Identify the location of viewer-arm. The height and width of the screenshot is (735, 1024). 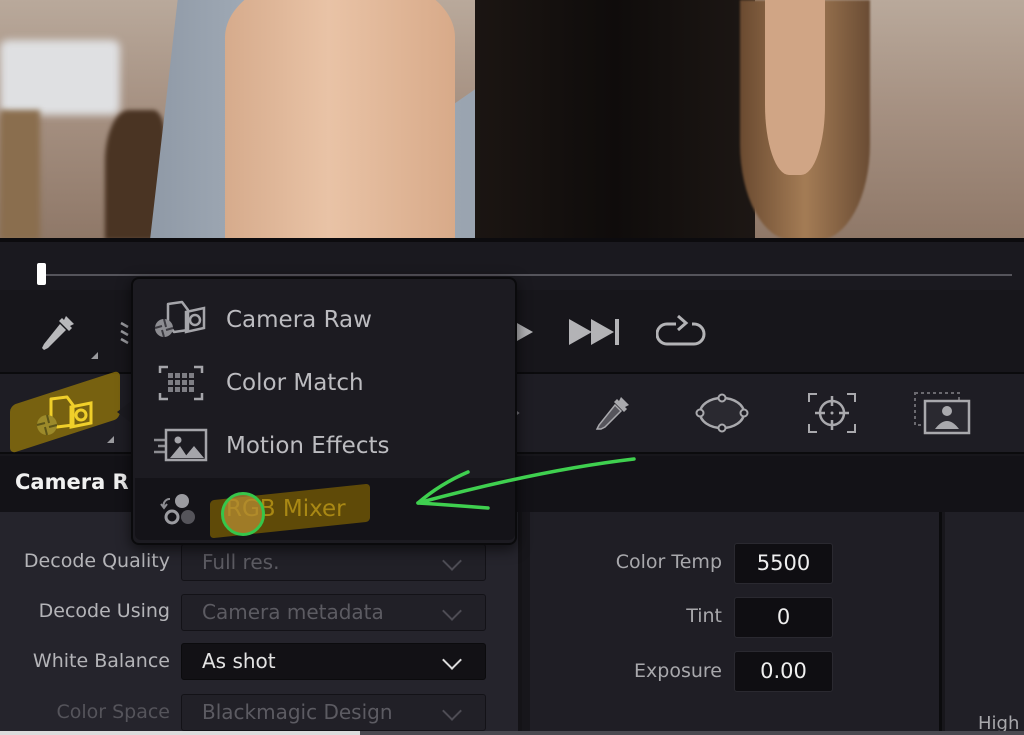
(340, 119).